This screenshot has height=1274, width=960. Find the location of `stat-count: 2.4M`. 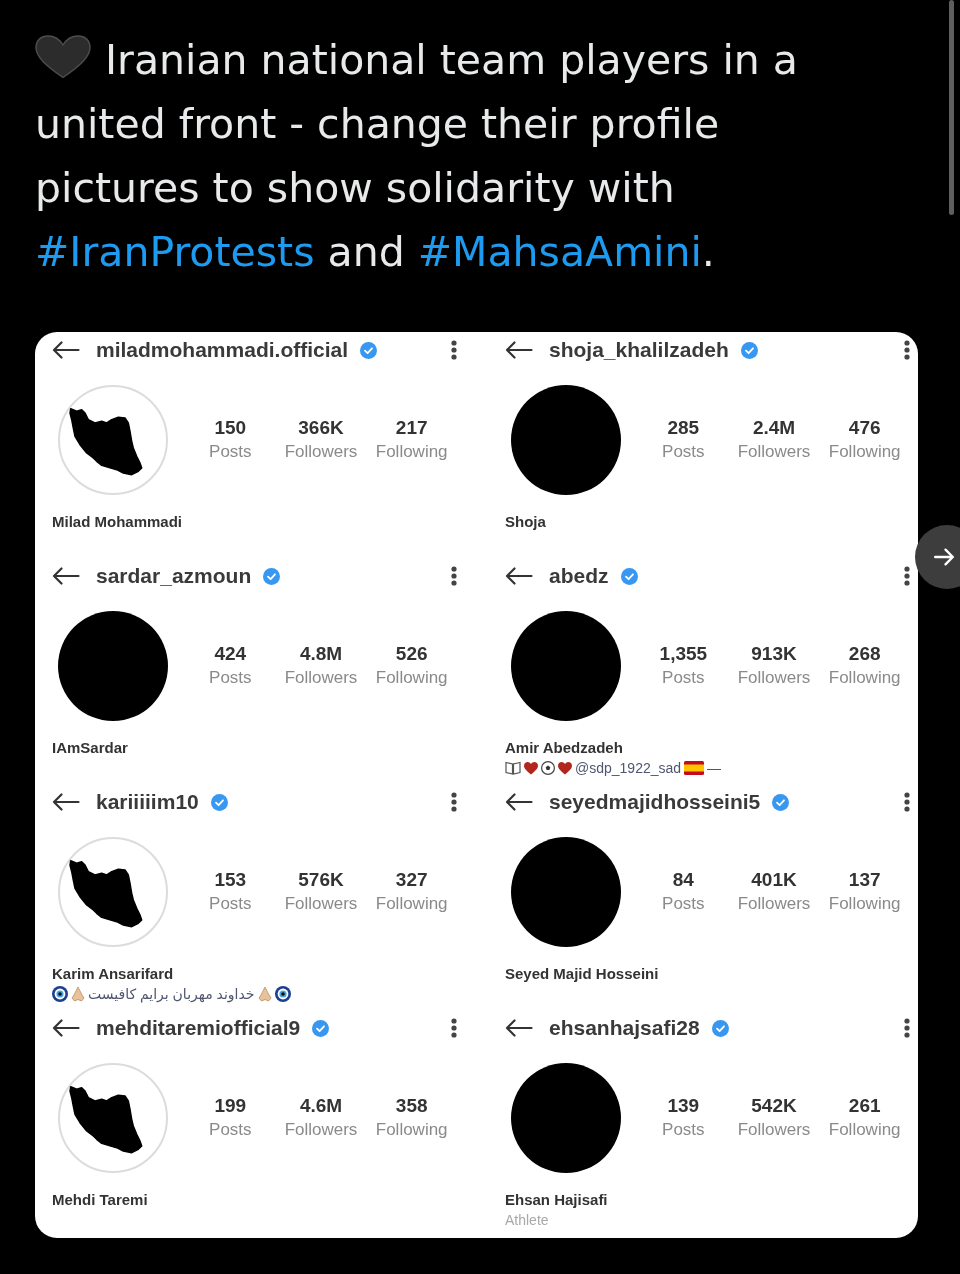

stat-count: 2.4M is located at coordinates (774, 428).